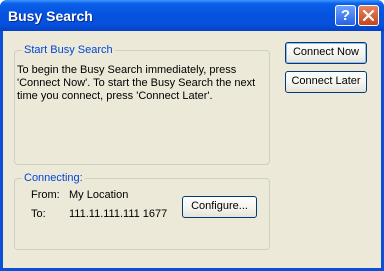 The image size is (384, 271). What do you see at coordinates (45, 195) in the screenshot?
I see `from-label: From:` at bounding box center [45, 195].